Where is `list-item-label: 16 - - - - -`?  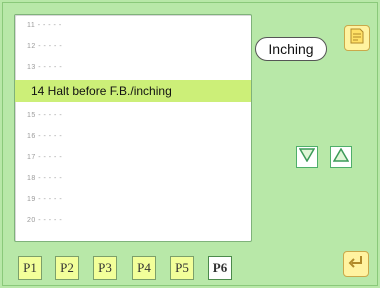 list-item-label: 16 - - - - - is located at coordinates (45, 136).